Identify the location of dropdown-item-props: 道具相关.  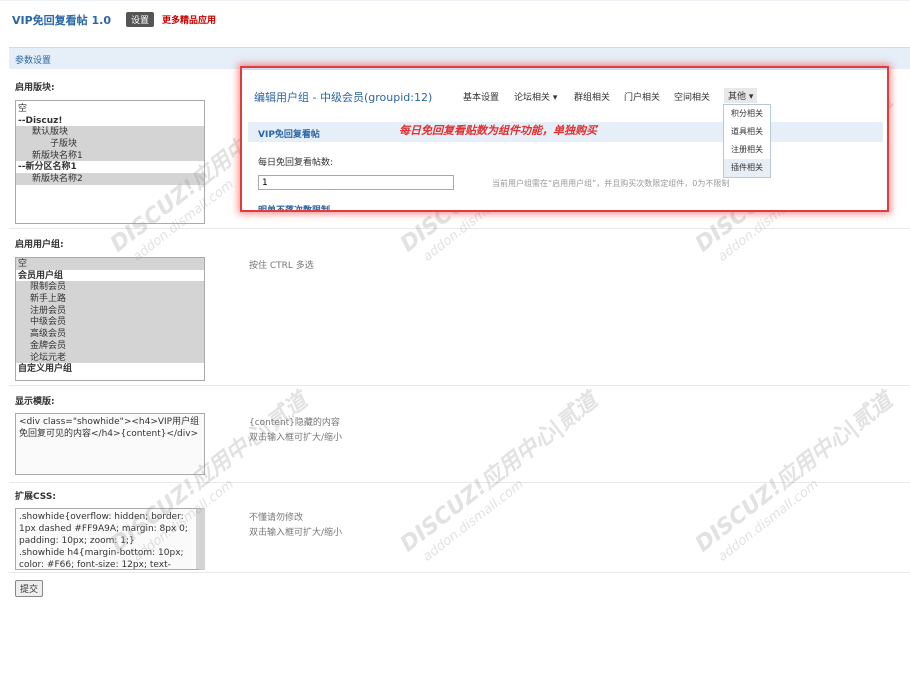
(747, 132).